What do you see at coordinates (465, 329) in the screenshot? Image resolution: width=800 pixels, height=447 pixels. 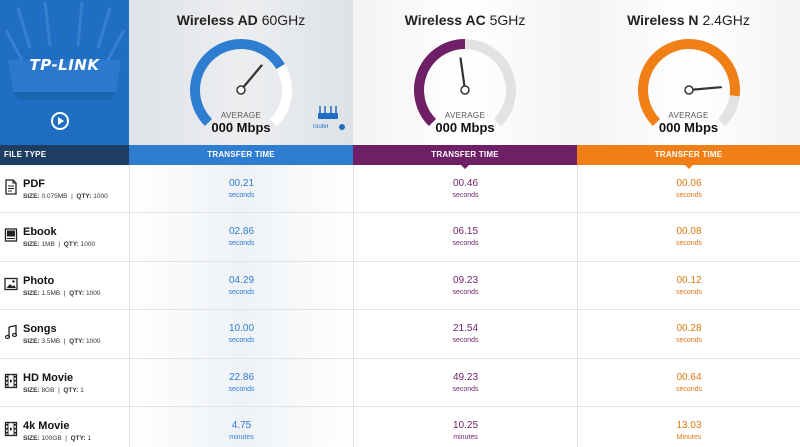 I see `transfer-time-value: 21.54` at bounding box center [465, 329].